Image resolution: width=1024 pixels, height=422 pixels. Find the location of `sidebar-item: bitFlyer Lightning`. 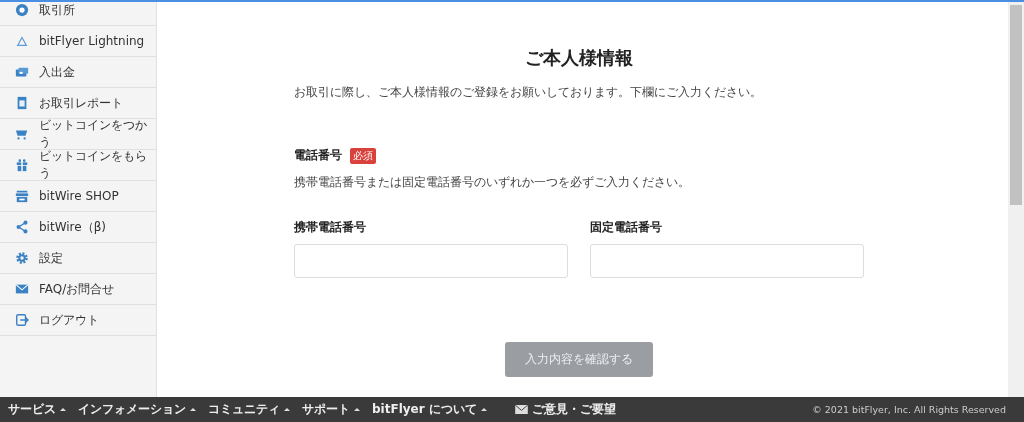

sidebar-item: bitFlyer Lightning is located at coordinates (78, 41).